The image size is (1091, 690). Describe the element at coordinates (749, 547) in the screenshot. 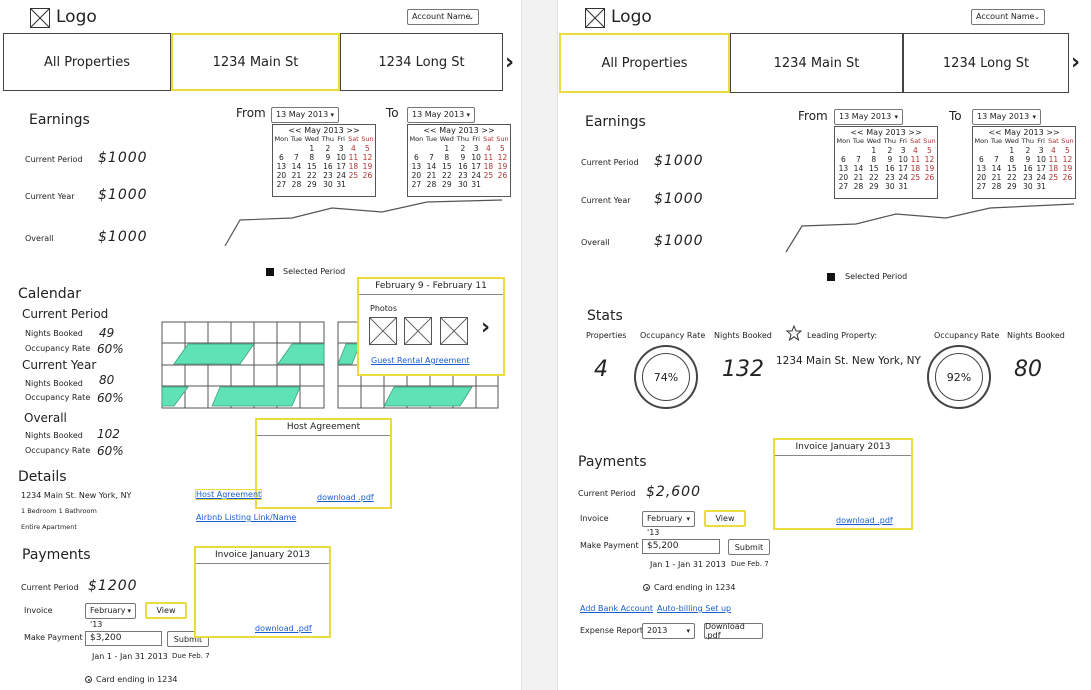

I see `submit-payment-button: Submit` at that location.